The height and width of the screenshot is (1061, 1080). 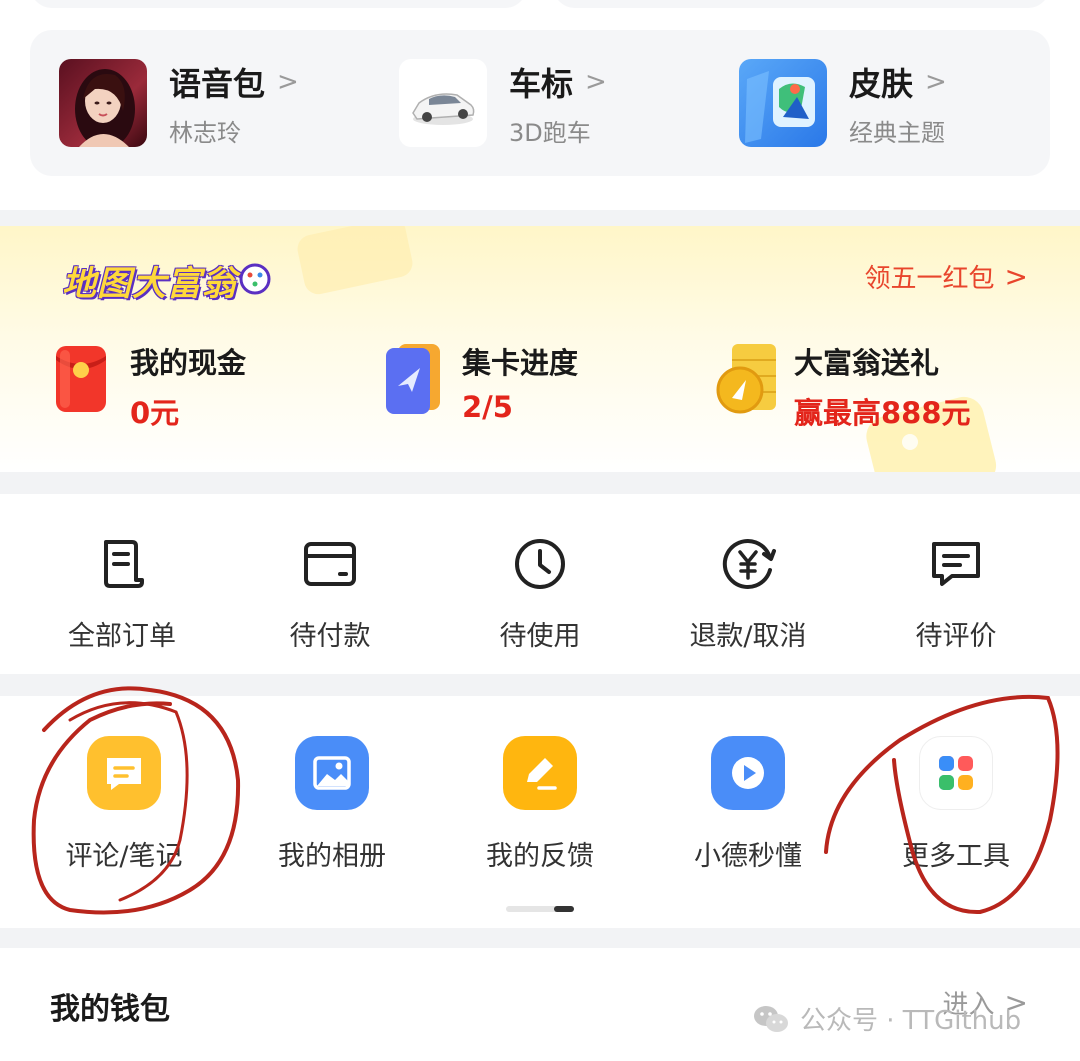 What do you see at coordinates (748, 773) in the screenshot?
I see `play-video-icon` at bounding box center [748, 773].